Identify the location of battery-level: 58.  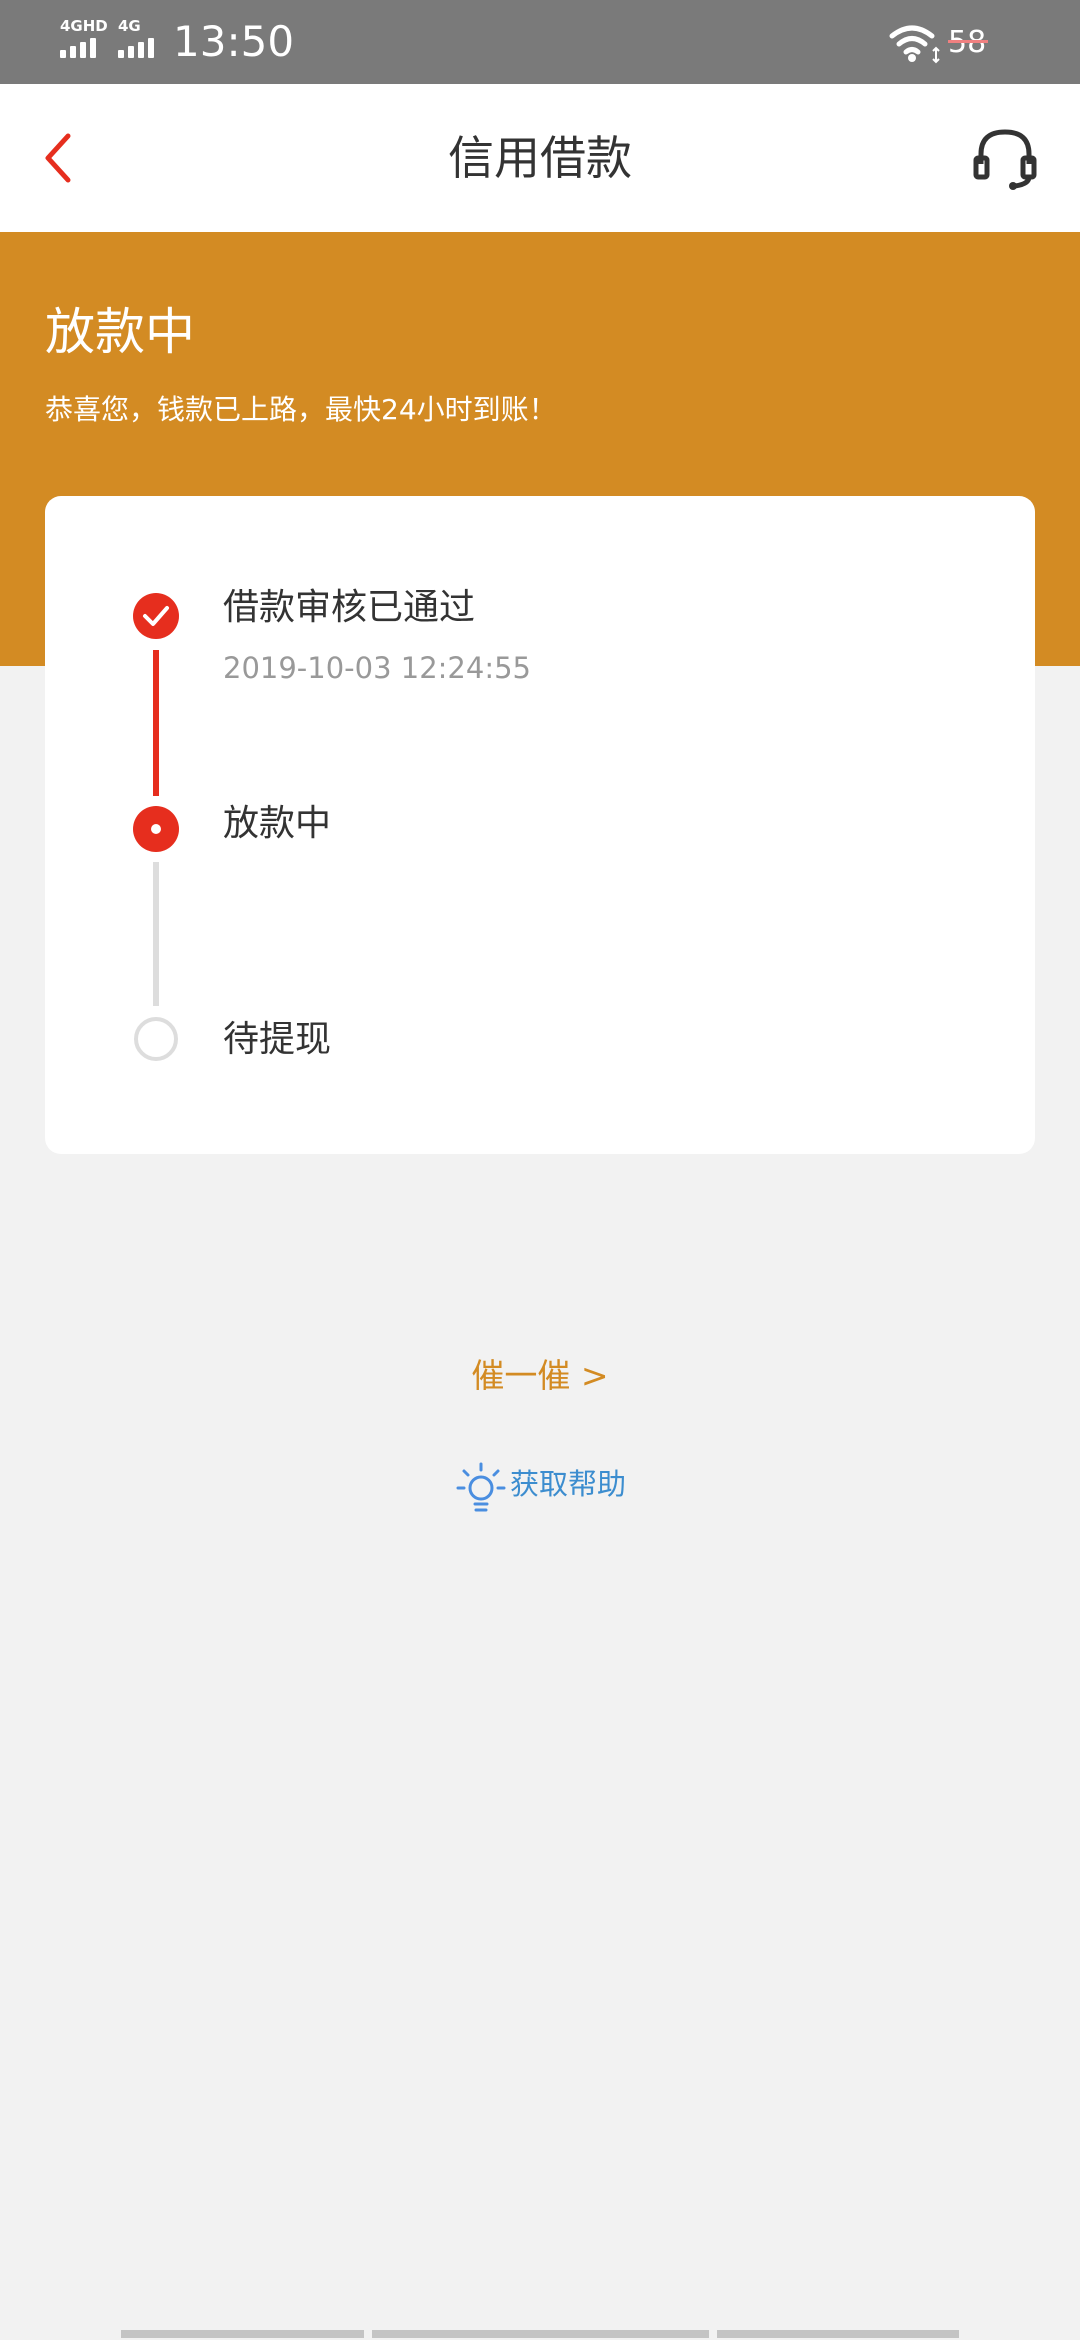
(967, 42).